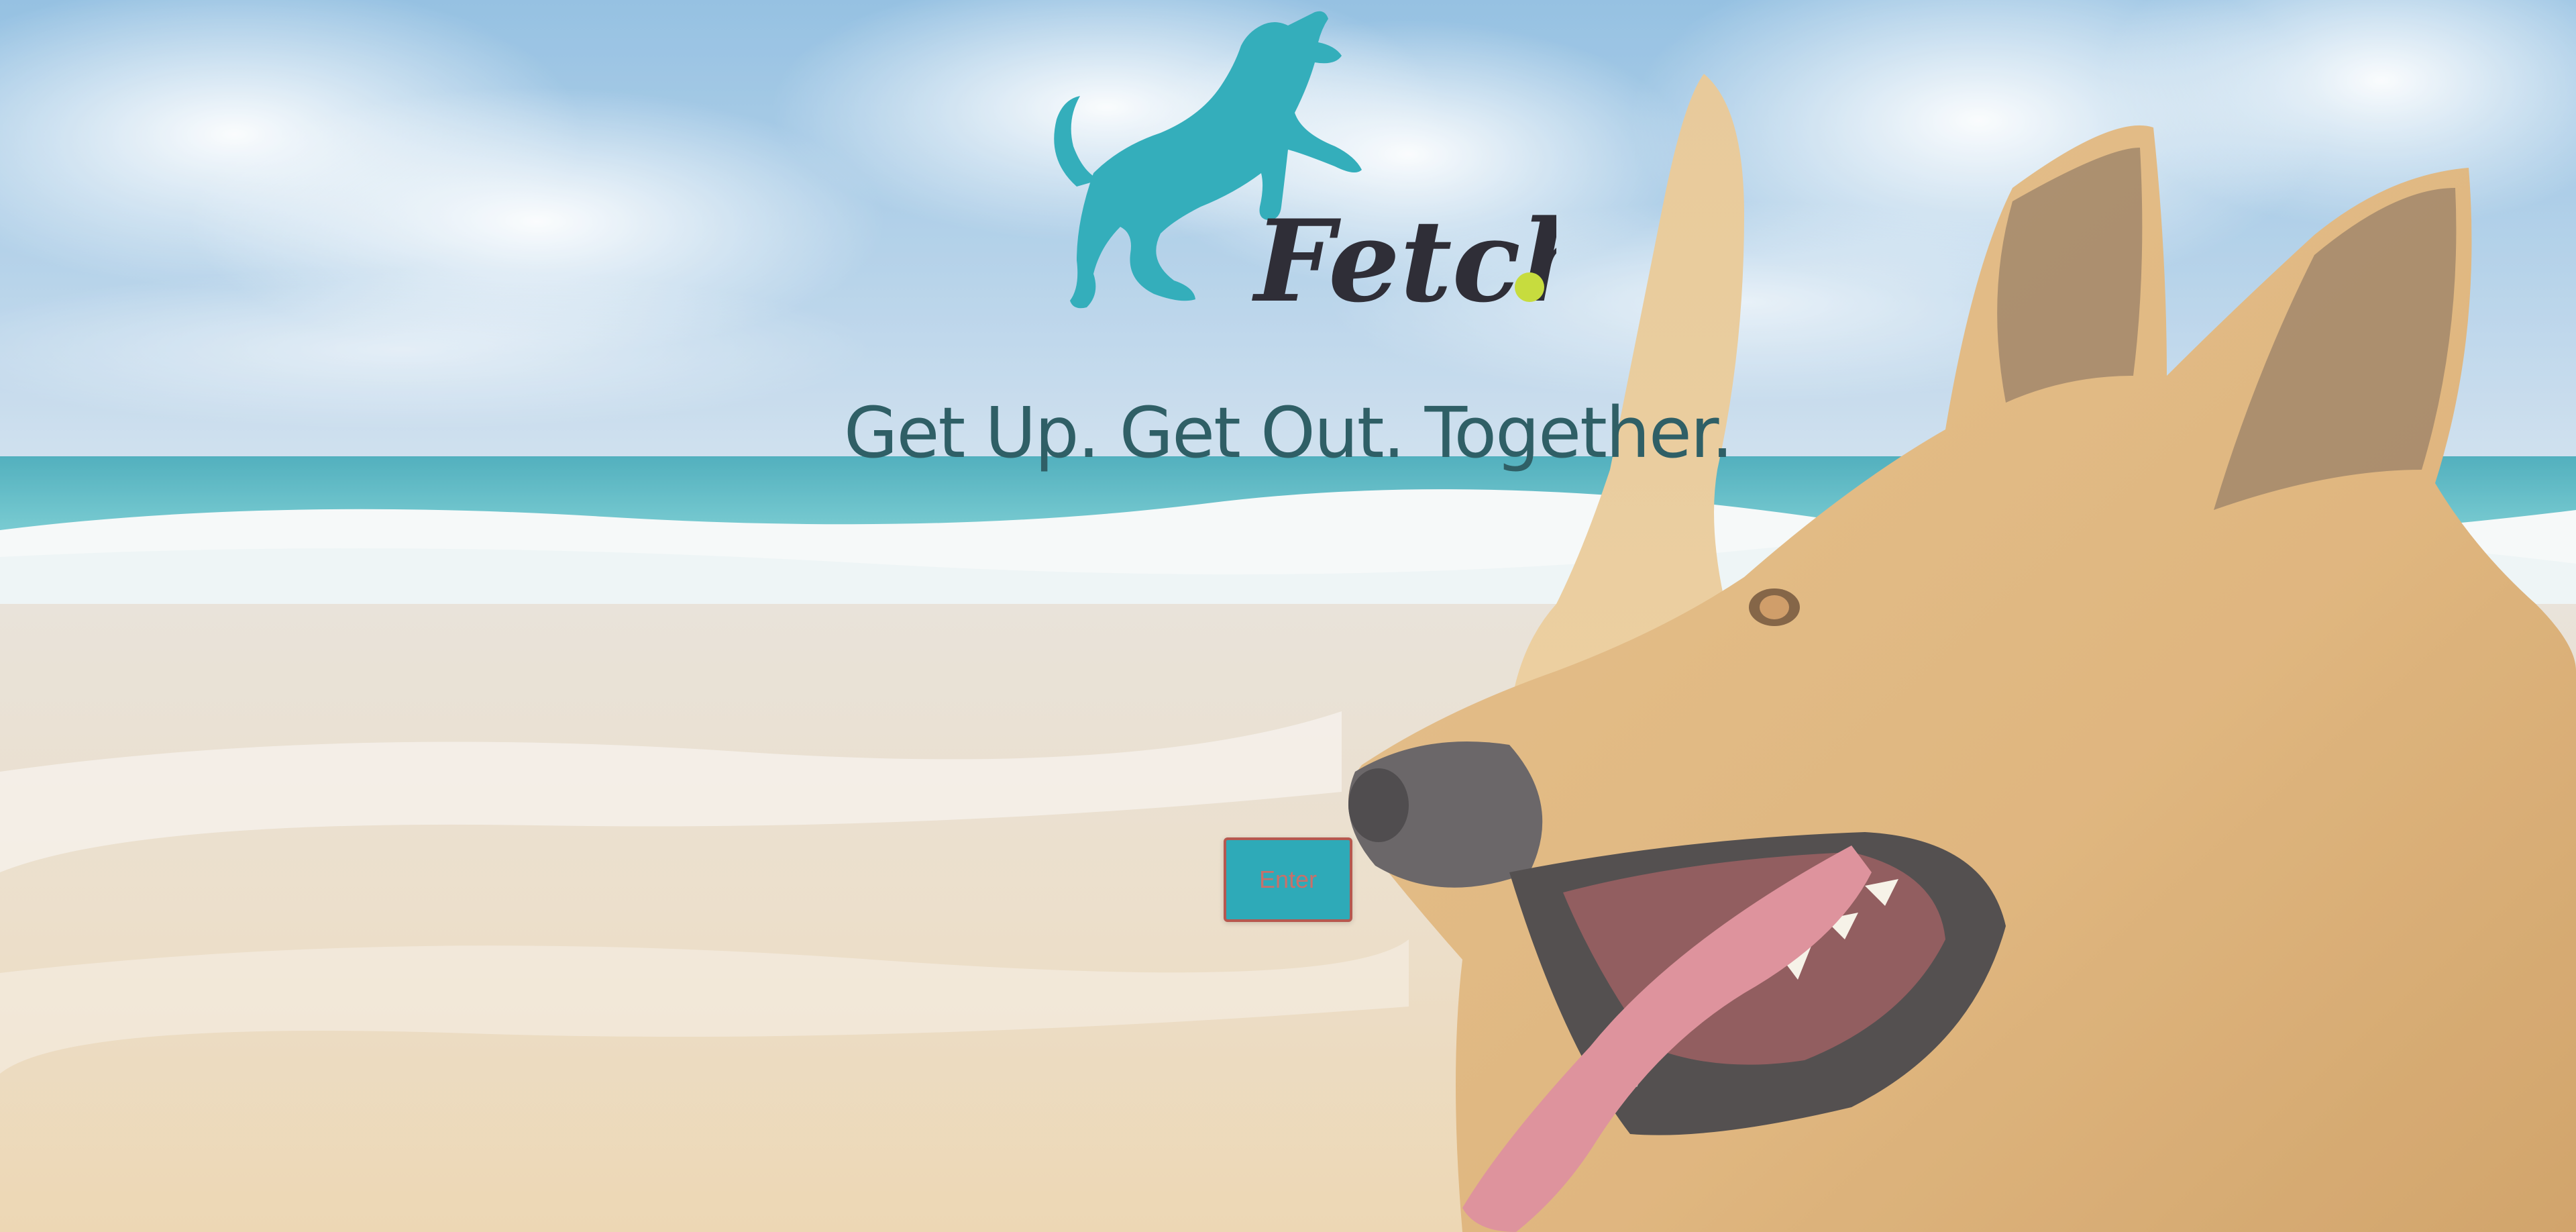  I want to click on enter-button: Enter, so click(1288, 879).